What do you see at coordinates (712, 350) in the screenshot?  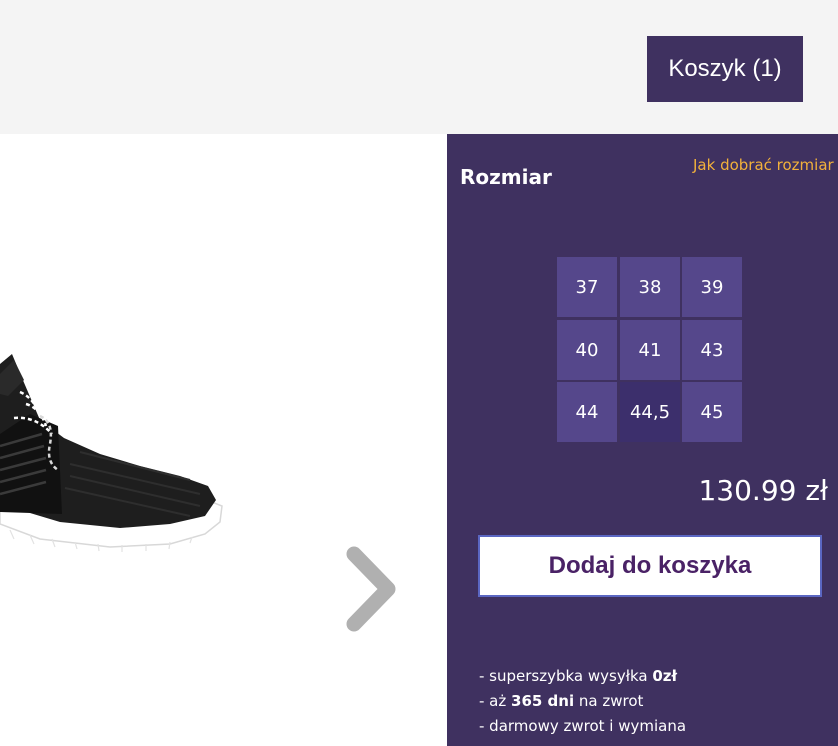 I see `size-option: 43` at bounding box center [712, 350].